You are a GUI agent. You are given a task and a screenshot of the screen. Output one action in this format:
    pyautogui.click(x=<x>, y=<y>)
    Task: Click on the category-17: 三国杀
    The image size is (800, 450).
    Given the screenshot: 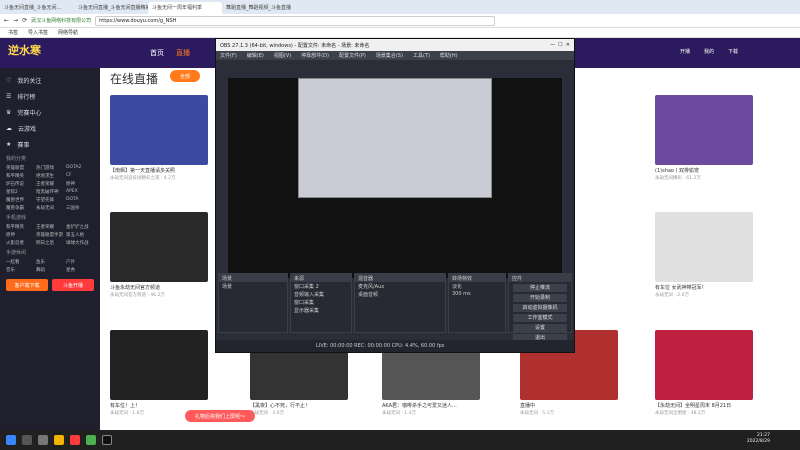 What is the action you would take?
    pyautogui.click(x=80, y=208)
    